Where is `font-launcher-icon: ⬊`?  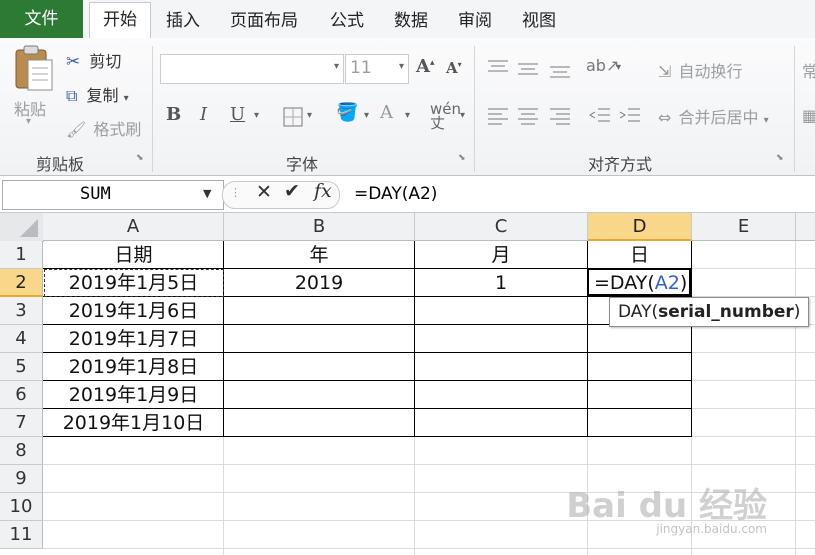
font-launcher-icon: ⬊ is located at coordinates (462, 158).